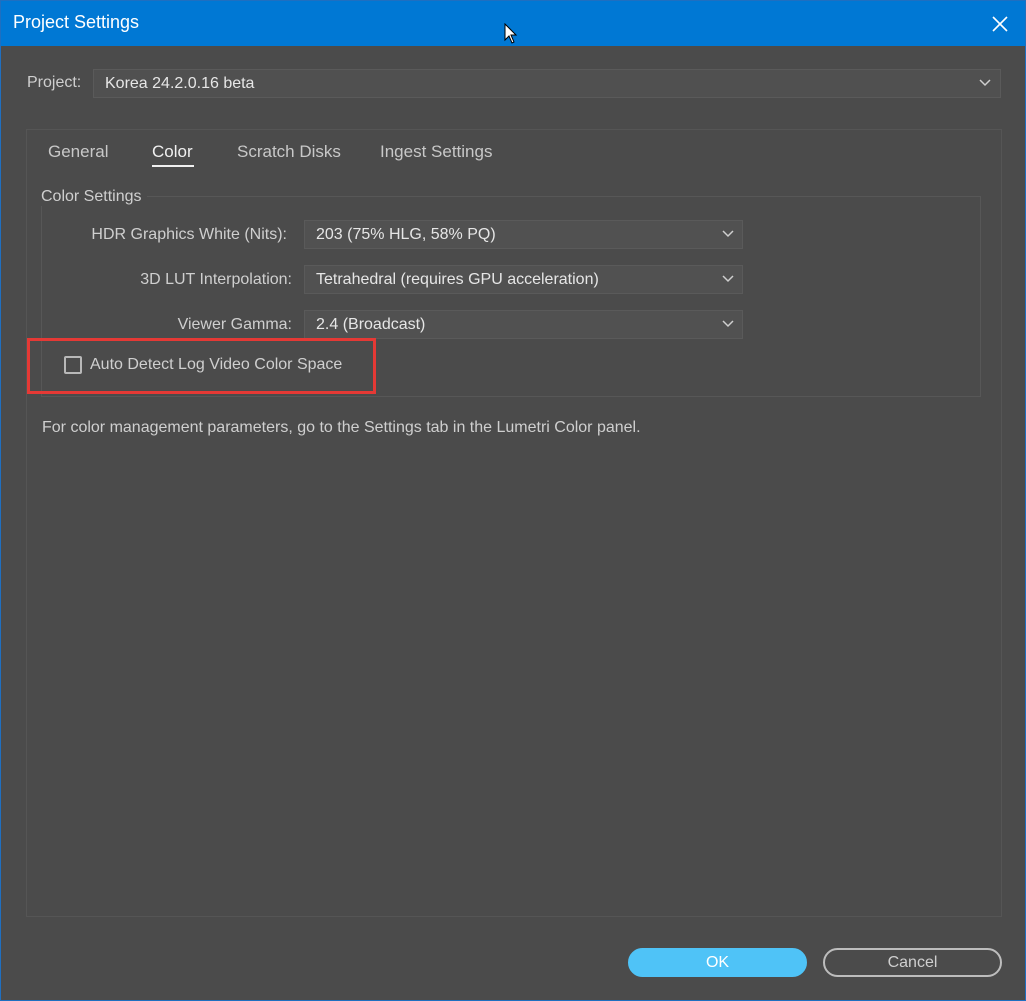 This screenshot has height=1001, width=1026. Describe the element at coordinates (511, 33) in the screenshot. I see `mouse-cursor-icon` at that location.